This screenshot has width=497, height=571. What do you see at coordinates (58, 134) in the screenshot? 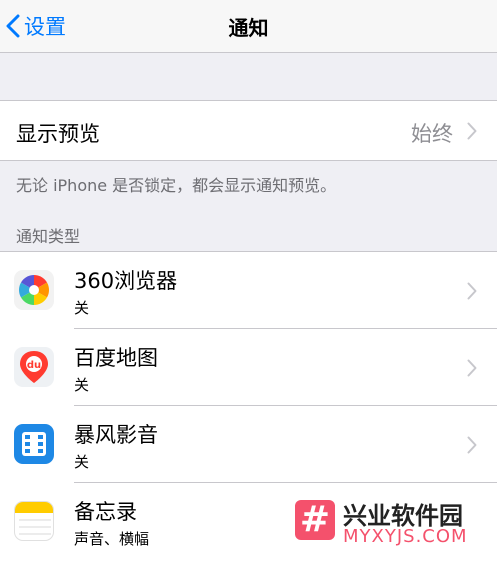
I see `show-previews-label: 显示预览` at bounding box center [58, 134].